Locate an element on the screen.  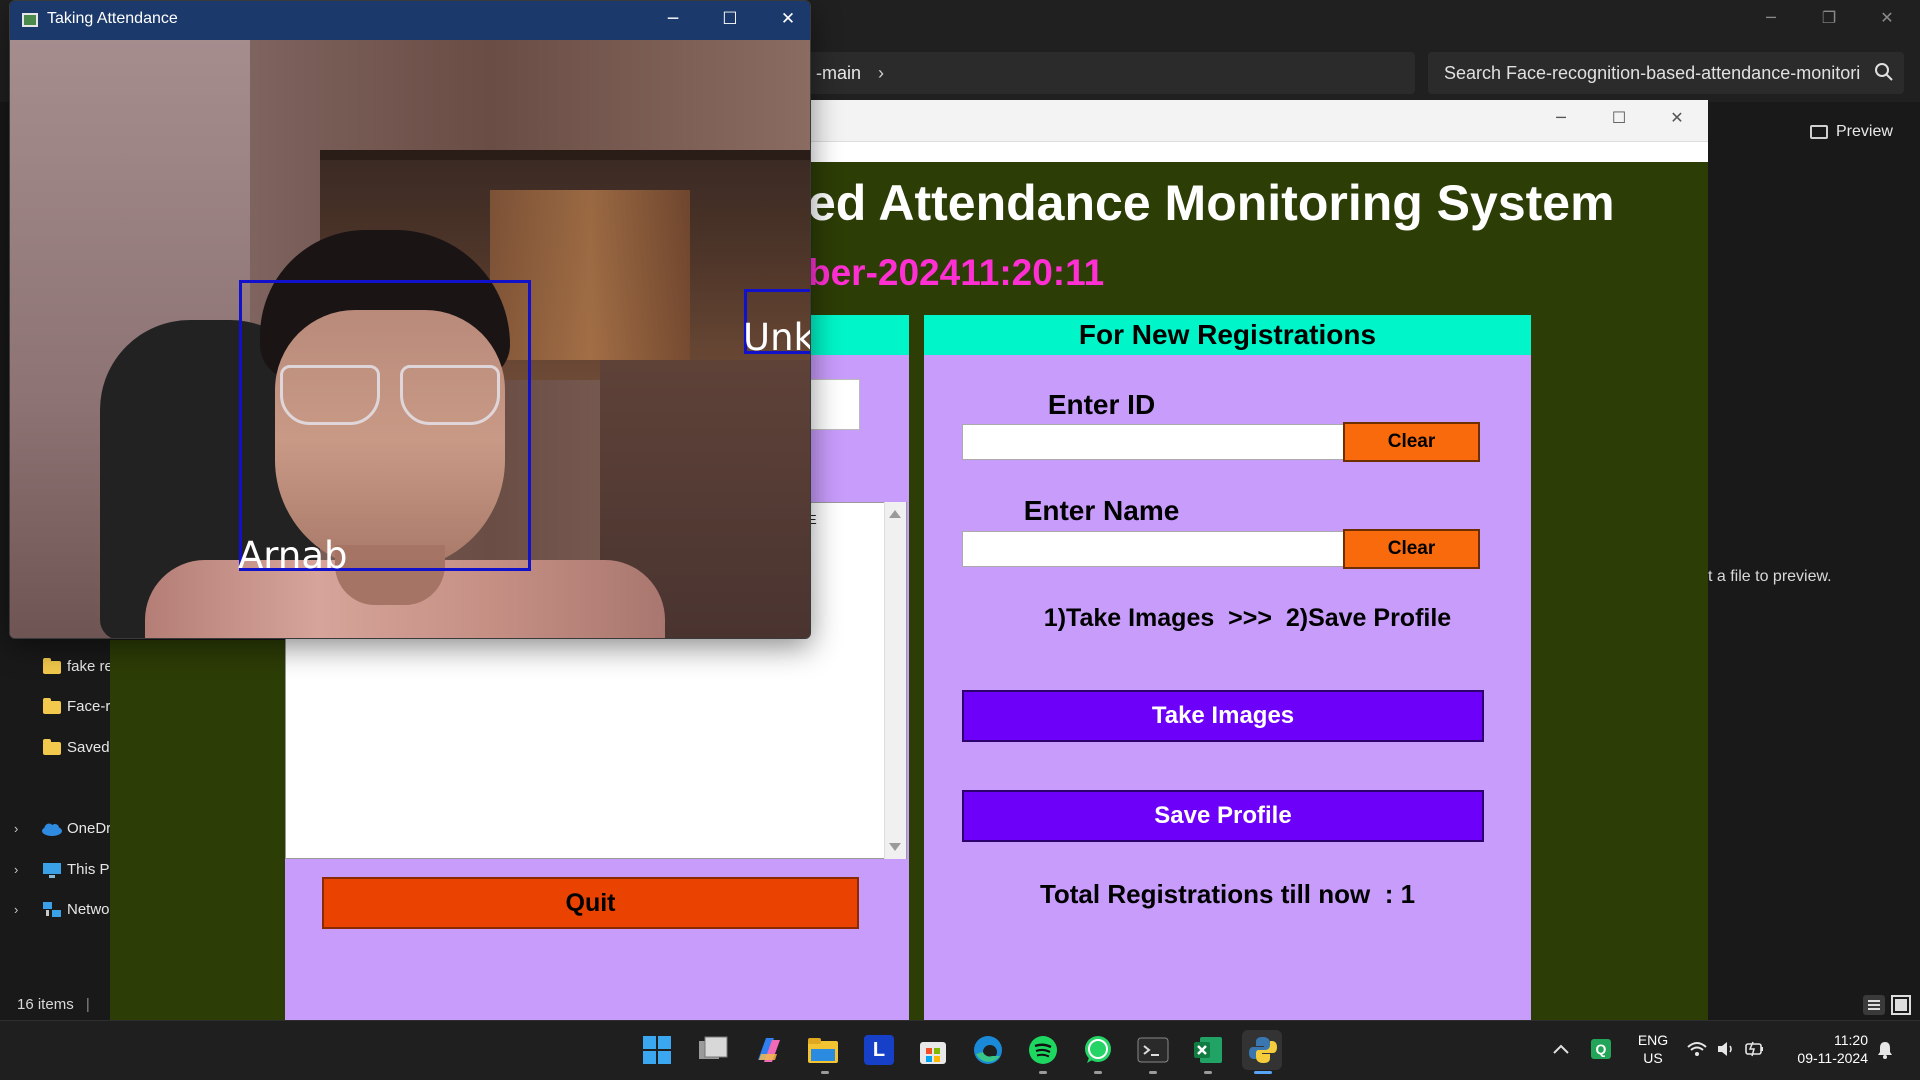
attendance-panel-header is located at coordinates (858, 335).